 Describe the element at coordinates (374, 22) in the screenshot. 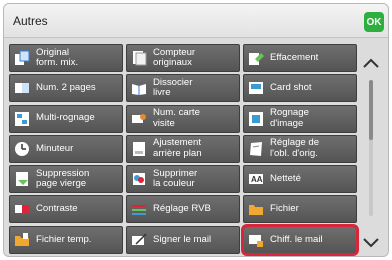

I see `ok-button: OK` at that location.